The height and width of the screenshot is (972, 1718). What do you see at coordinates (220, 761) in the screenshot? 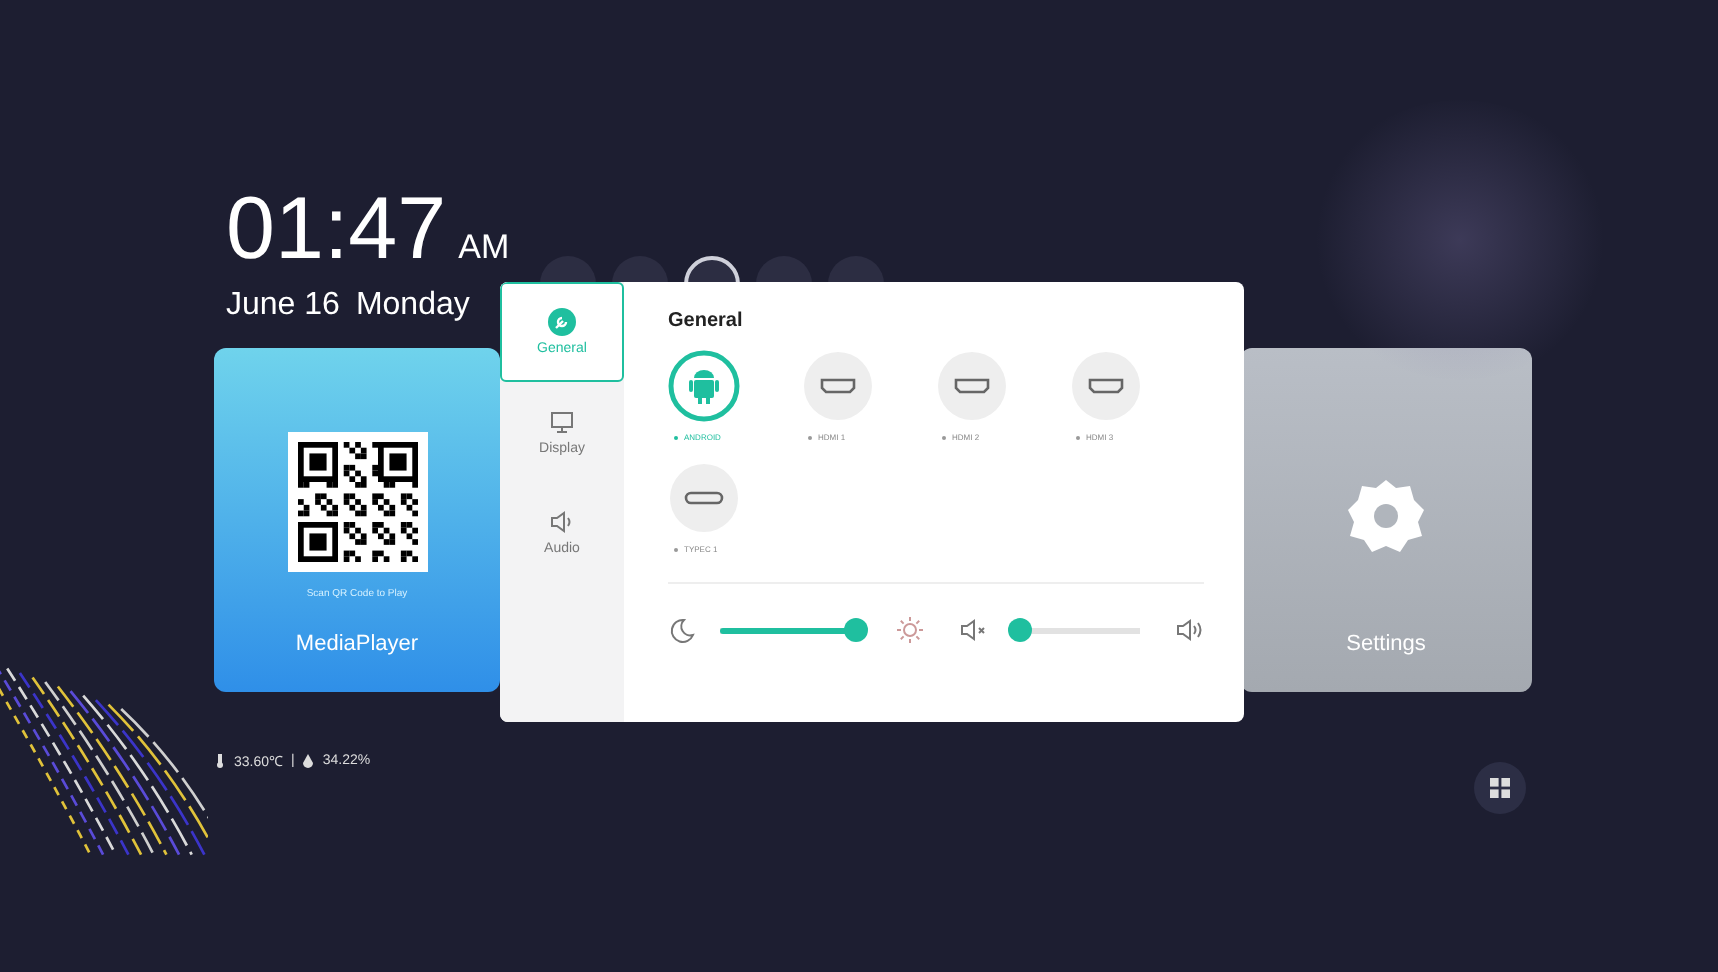
I see `thermometer-icon` at bounding box center [220, 761].